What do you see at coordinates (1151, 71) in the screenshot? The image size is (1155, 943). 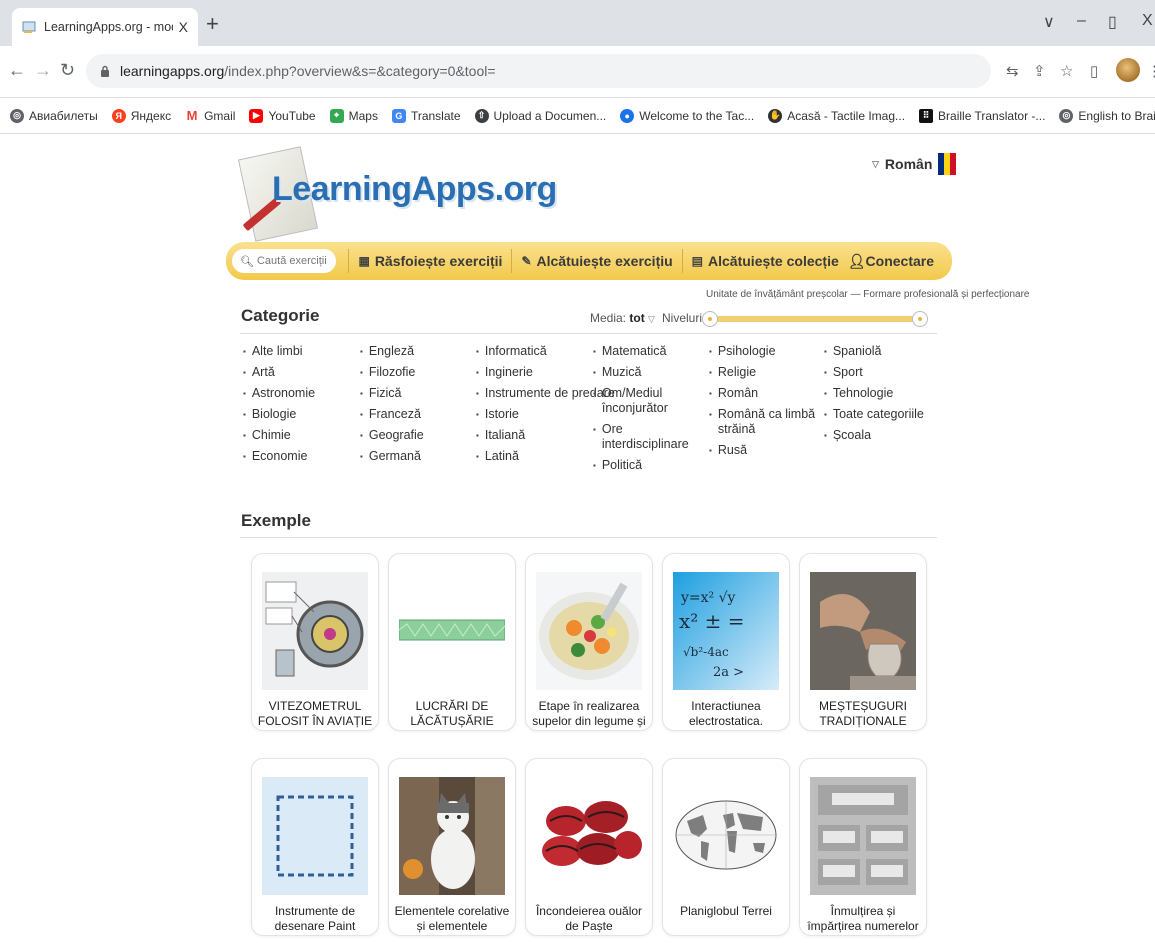 I see `menu-icon: ⋮` at bounding box center [1151, 71].